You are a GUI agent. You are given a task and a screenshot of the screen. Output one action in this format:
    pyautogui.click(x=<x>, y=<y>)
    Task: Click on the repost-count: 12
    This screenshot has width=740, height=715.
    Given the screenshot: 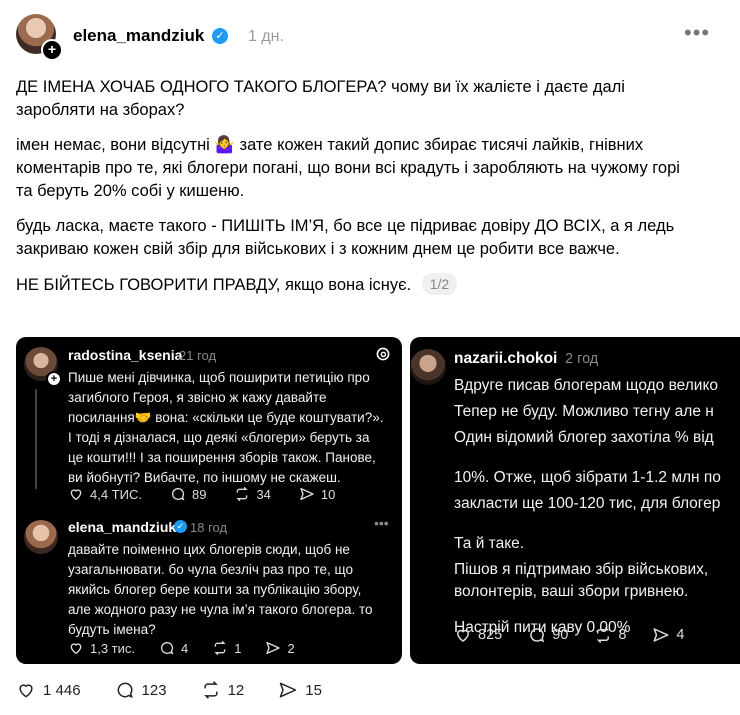 What is the action you would take?
    pyautogui.click(x=236, y=690)
    